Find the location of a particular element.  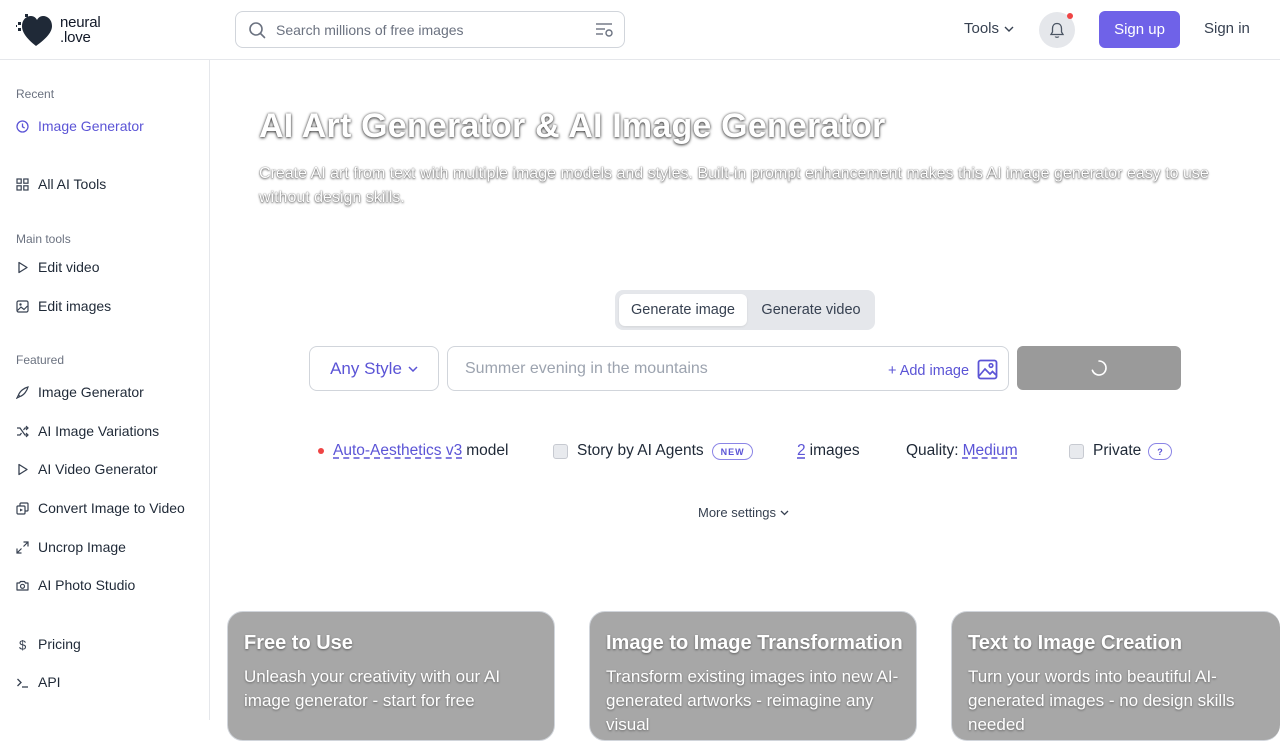

clock-icon is located at coordinates (22, 126).